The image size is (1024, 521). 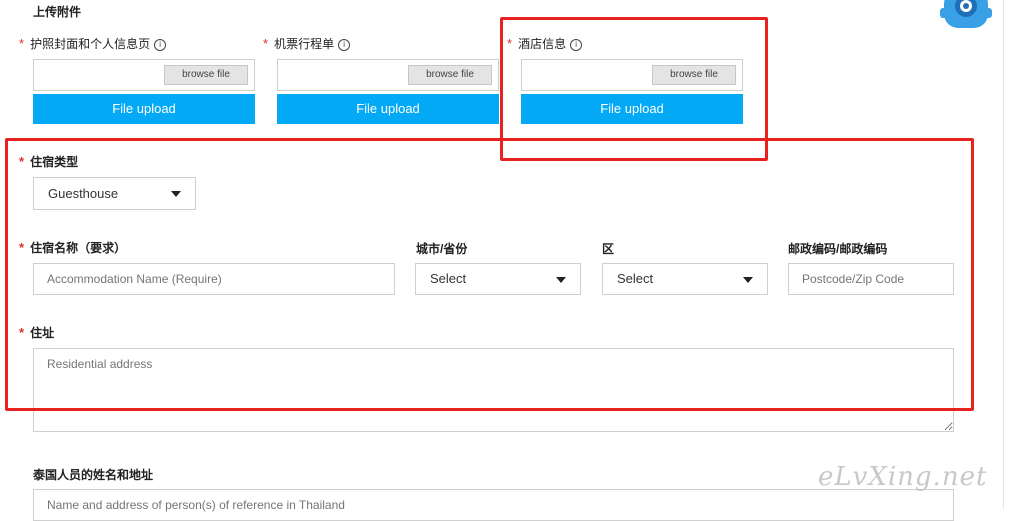 What do you see at coordinates (903, 477) in the screenshot?
I see `watermark-text: eLvXing.net` at bounding box center [903, 477].